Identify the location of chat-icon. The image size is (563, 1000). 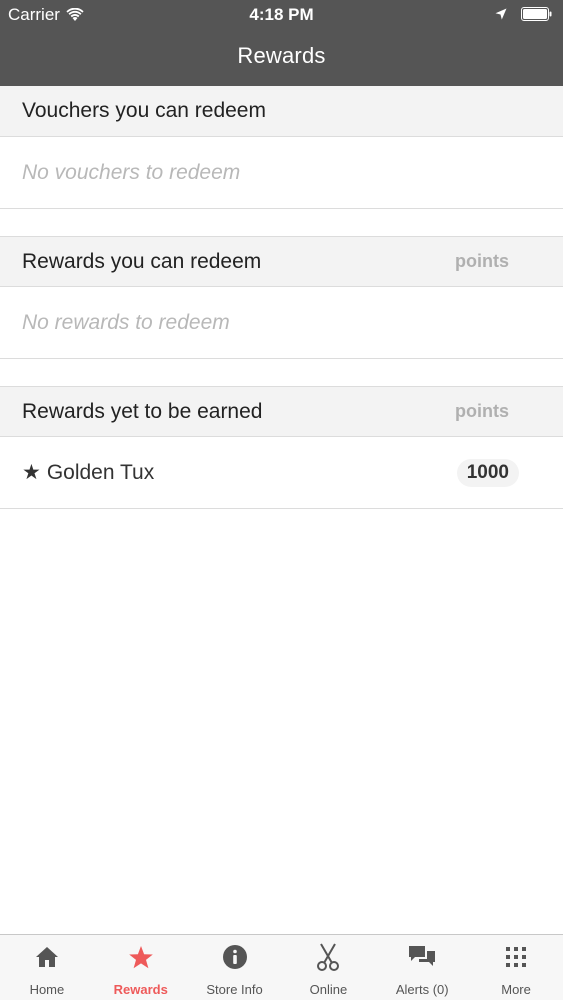
(422, 957).